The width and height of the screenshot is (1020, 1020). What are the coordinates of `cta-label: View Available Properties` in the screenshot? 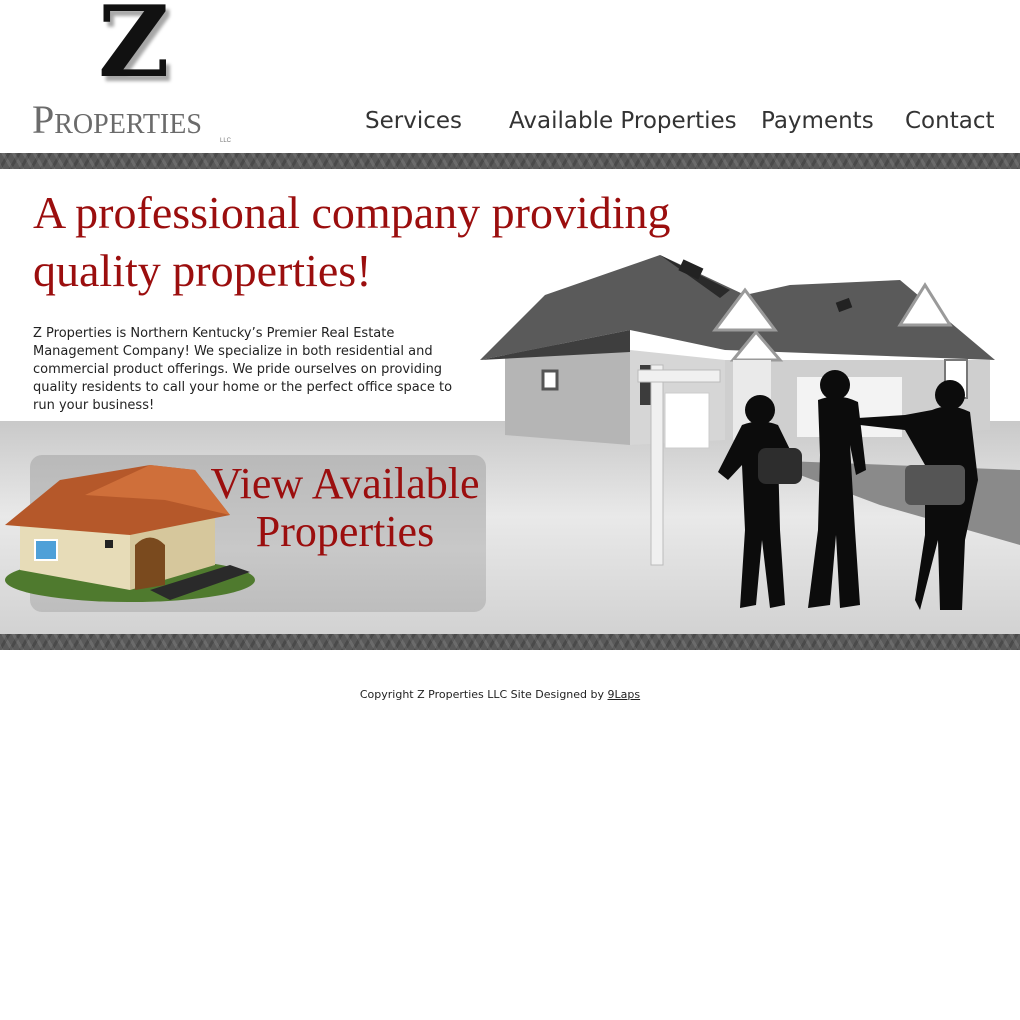 It's located at (345, 508).